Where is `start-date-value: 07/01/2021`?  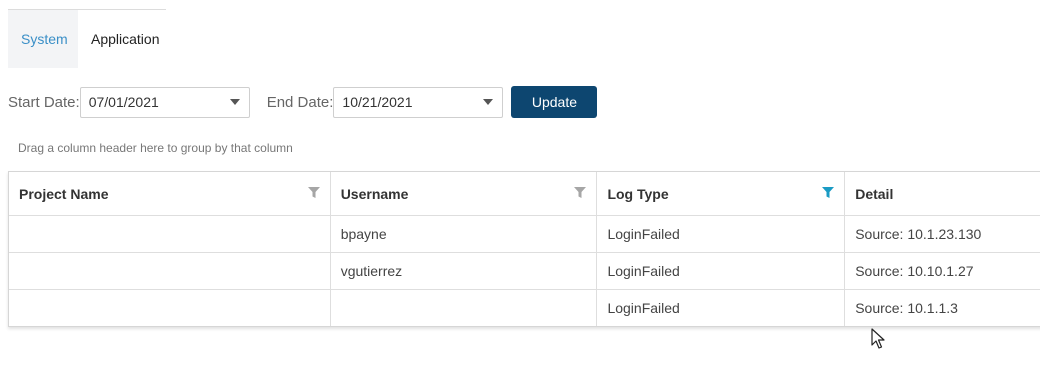 start-date-value: 07/01/2021 is located at coordinates (123, 102).